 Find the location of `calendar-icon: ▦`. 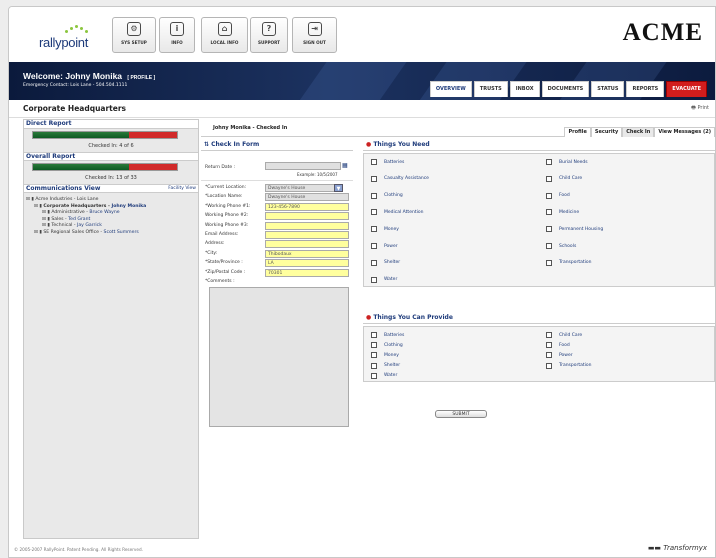

calendar-icon: ▦ is located at coordinates (345, 165).